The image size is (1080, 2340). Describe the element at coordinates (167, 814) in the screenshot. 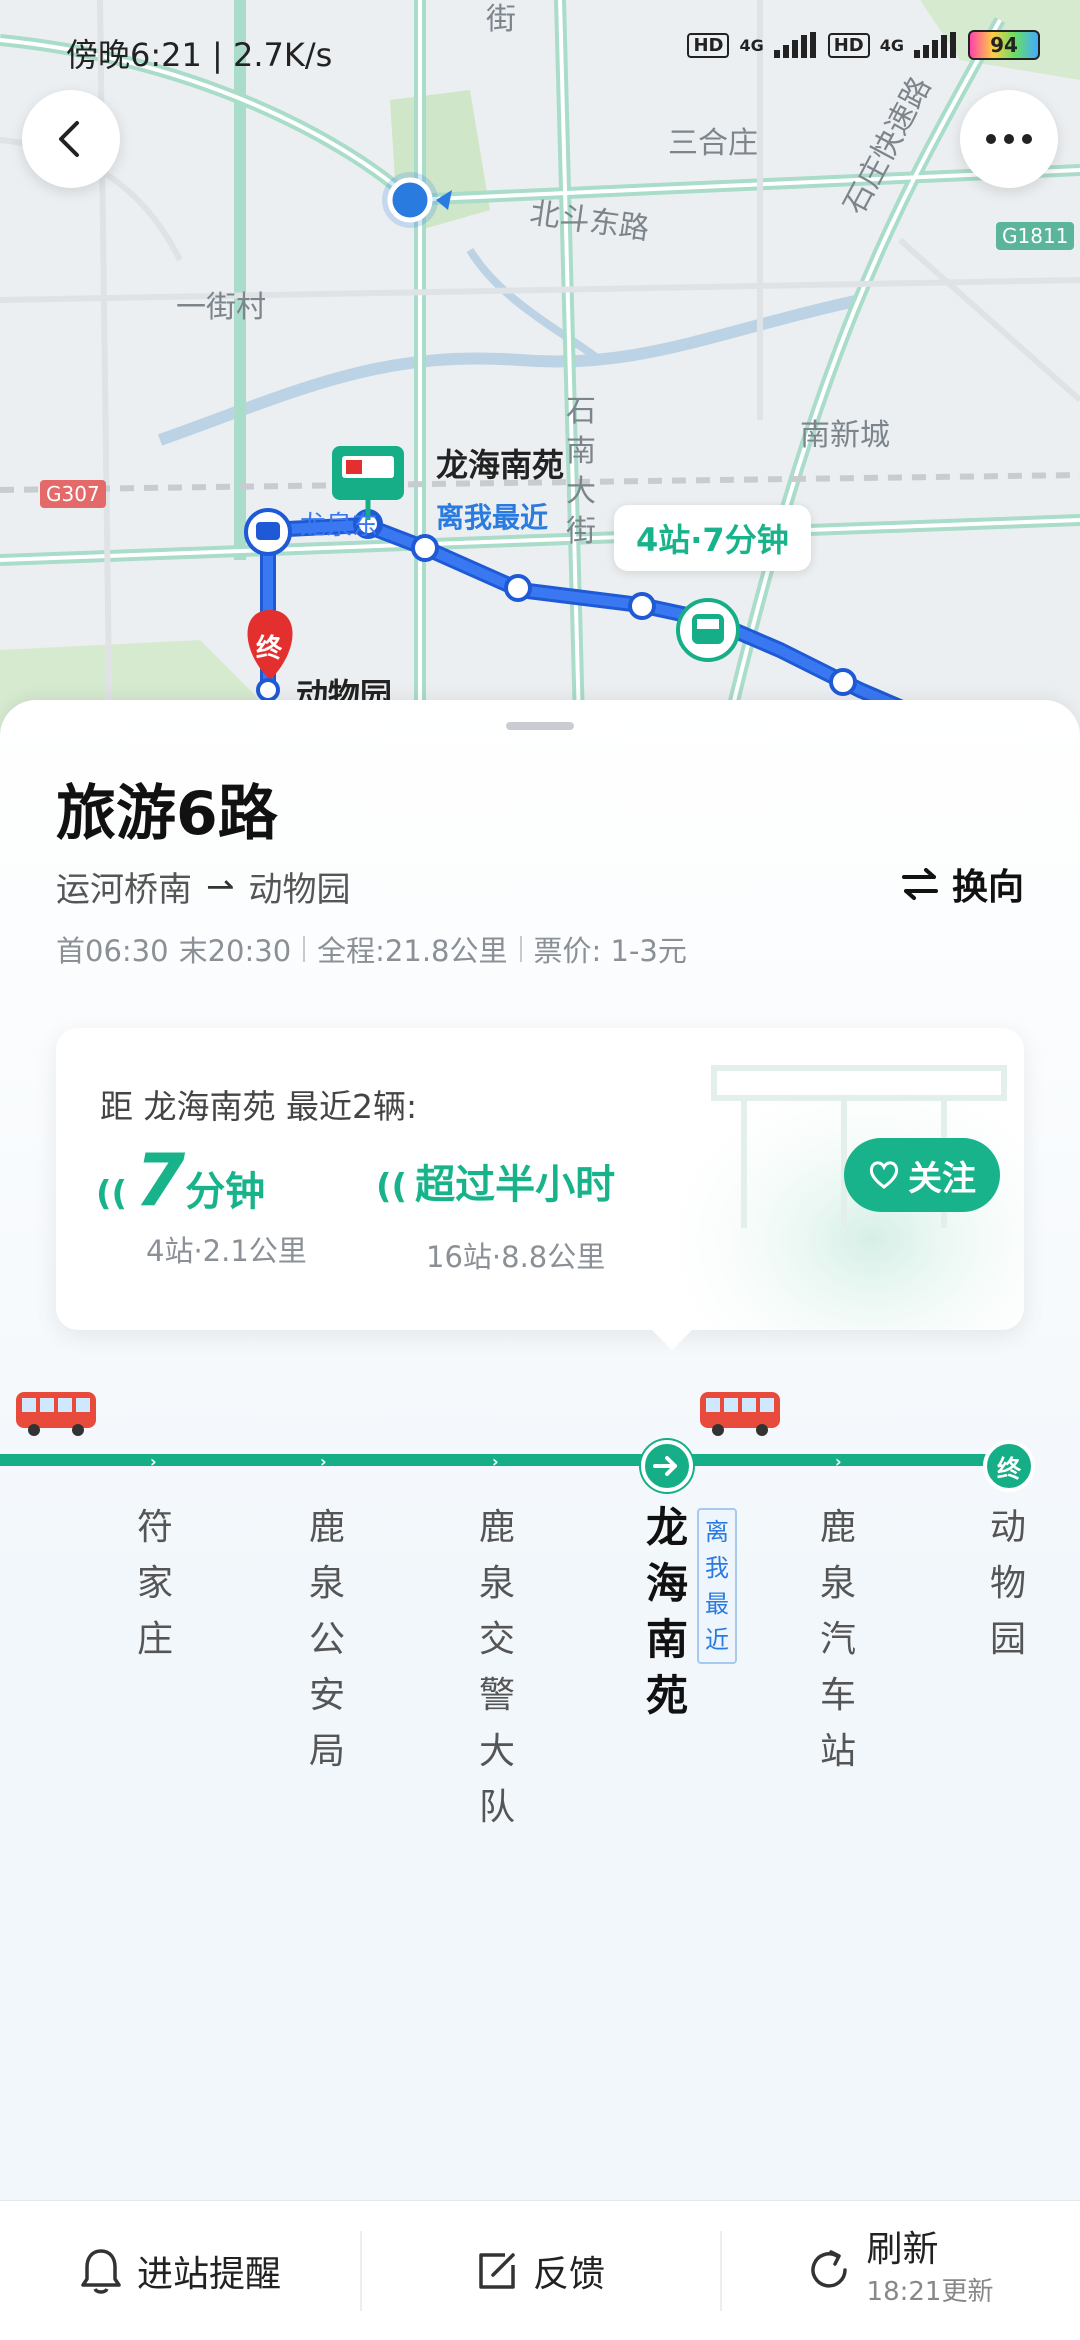

I see `line-title: 旅游6路` at that location.